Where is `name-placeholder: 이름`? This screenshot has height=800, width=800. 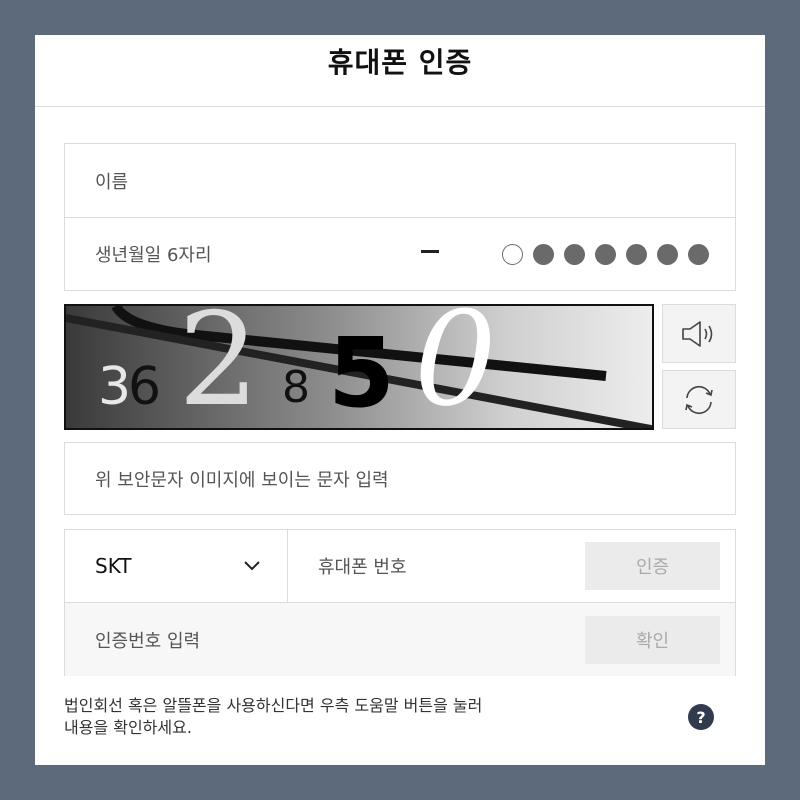
name-placeholder: 이름 is located at coordinates (112, 182).